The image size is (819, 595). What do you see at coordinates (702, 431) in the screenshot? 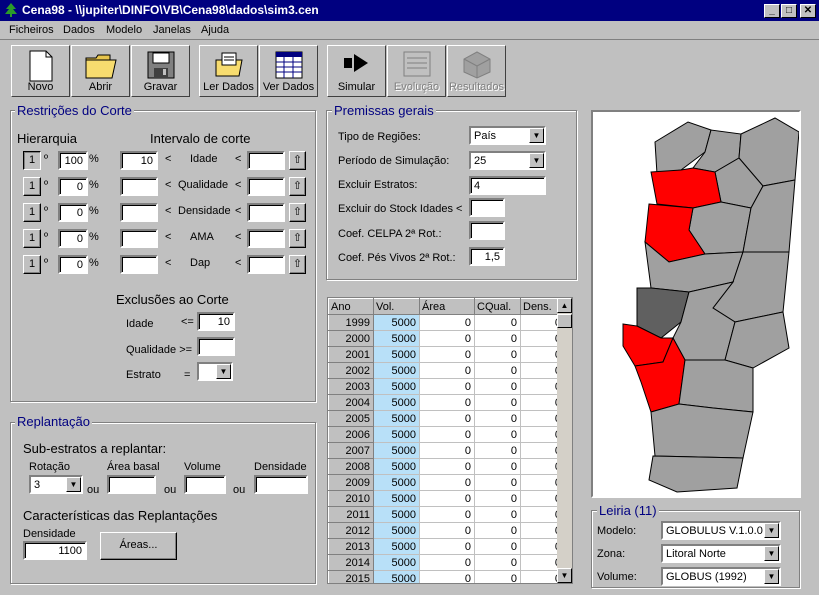
I see `region-beja` at bounding box center [702, 431].